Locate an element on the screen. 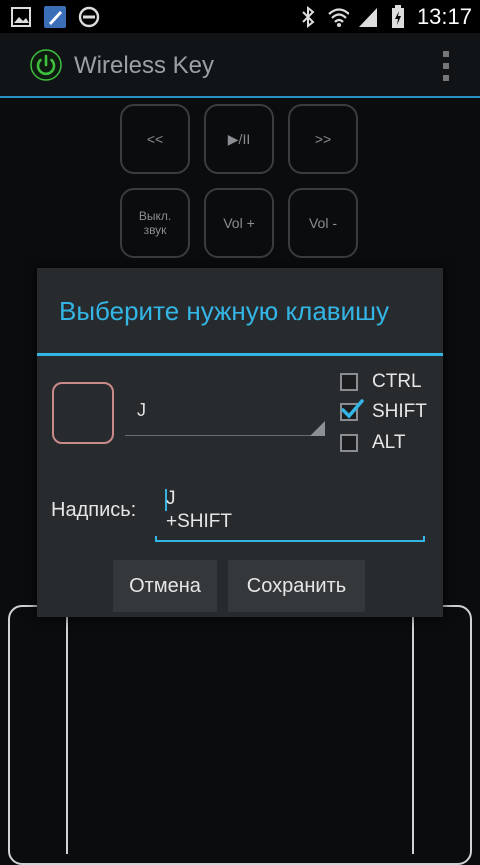 This screenshot has height=865, width=480. shift-checkbox: SHIFT is located at coordinates (383, 411).